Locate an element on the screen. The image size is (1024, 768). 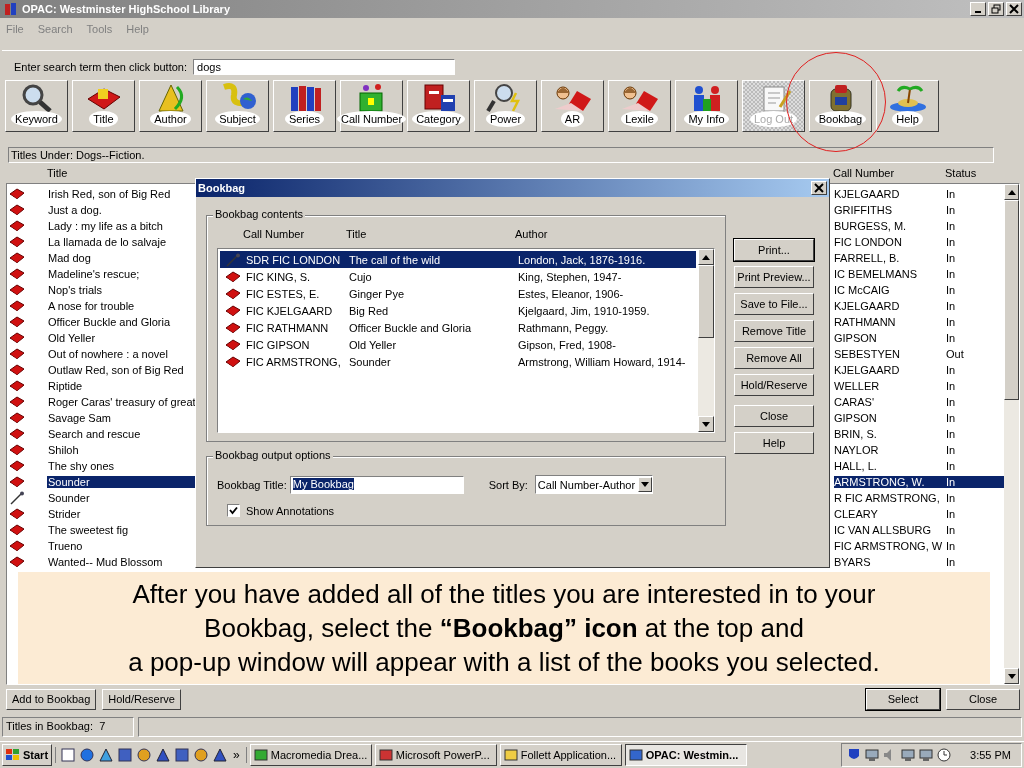
action-button: Hold/Reserve is located at coordinates (141, 699).